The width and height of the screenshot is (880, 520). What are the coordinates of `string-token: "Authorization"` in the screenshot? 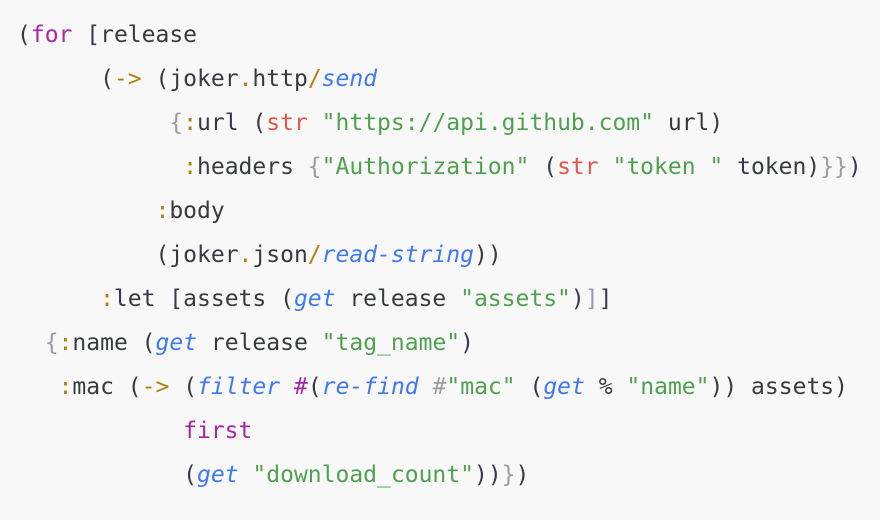 It's located at (425, 167).